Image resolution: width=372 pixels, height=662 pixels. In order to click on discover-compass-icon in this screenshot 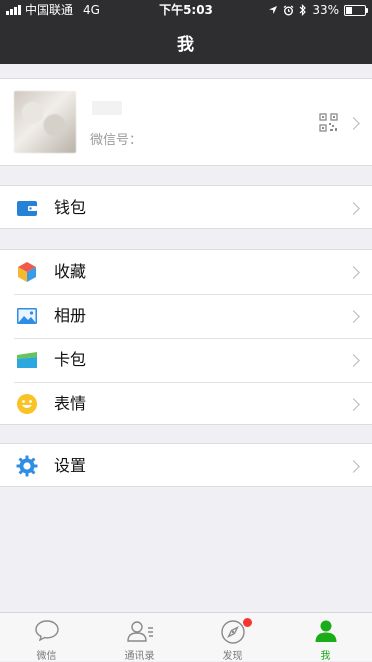, I will do `click(232, 632)`.